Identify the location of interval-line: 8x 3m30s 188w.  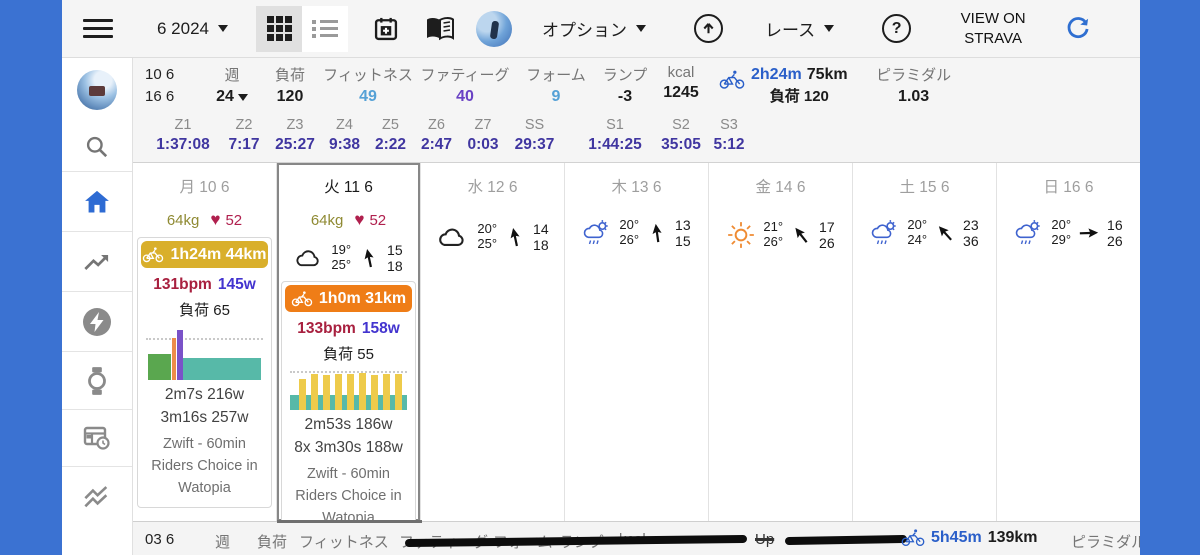
(348, 448).